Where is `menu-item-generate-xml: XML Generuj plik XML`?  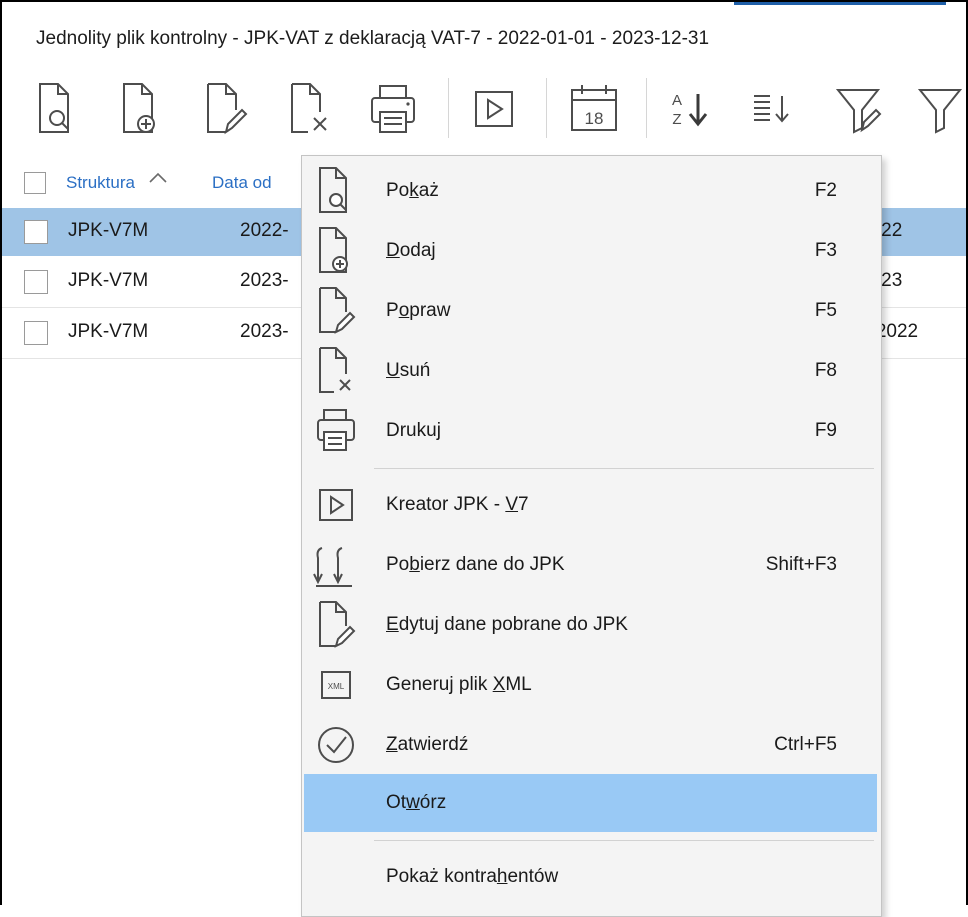
menu-item-generate-xml: XML Generuj plik XML is located at coordinates (590, 685).